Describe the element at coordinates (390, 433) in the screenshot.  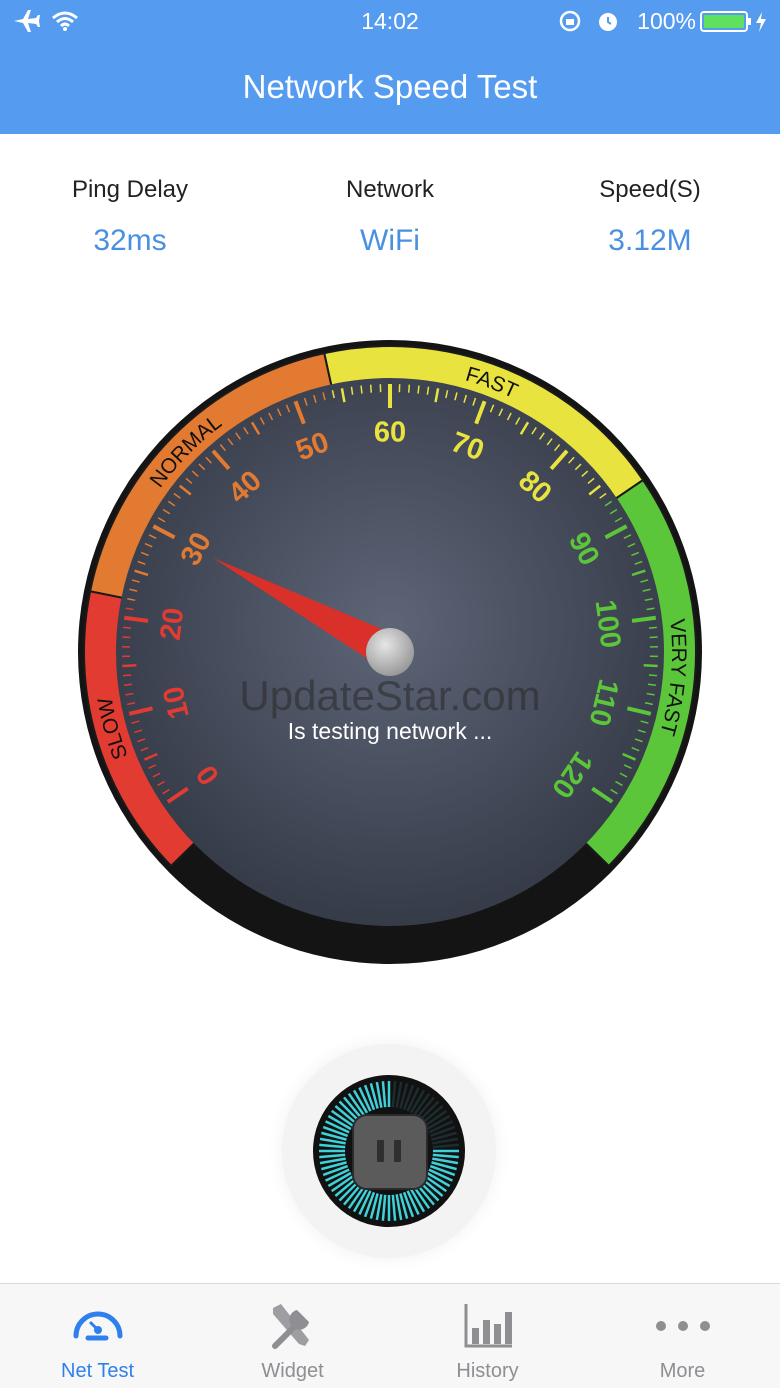
I see `gauge-tick-label: 60` at that location.